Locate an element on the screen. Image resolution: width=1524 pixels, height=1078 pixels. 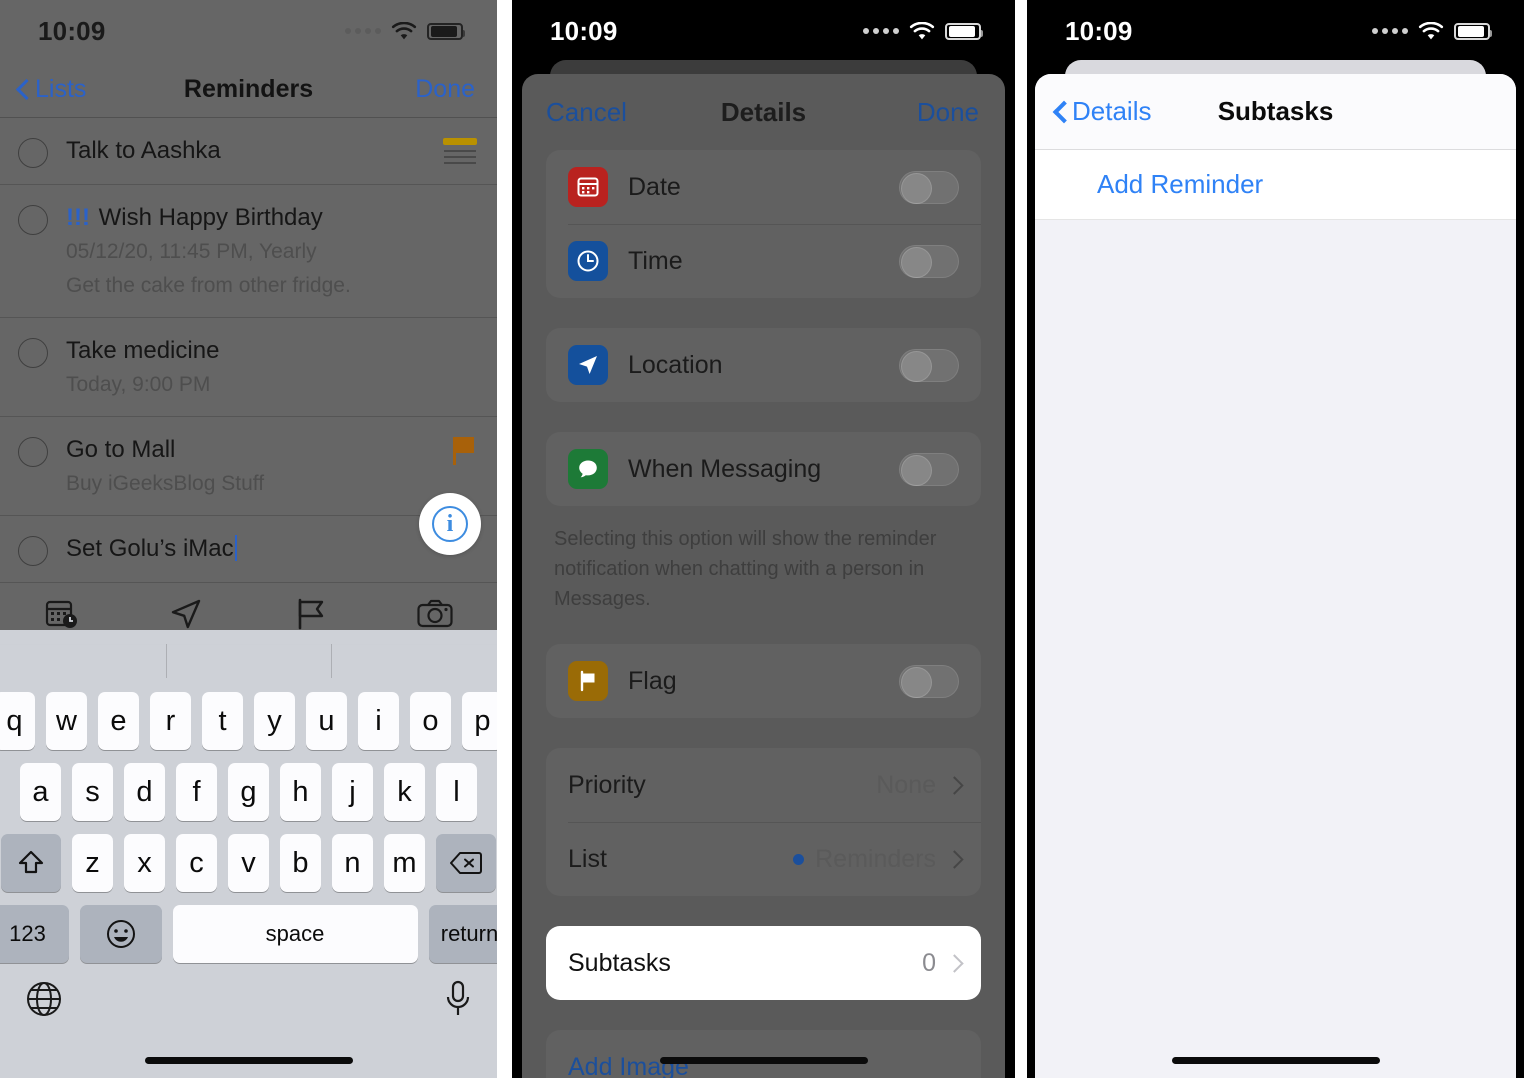
key-h: h is located at coordinates (300, 792).